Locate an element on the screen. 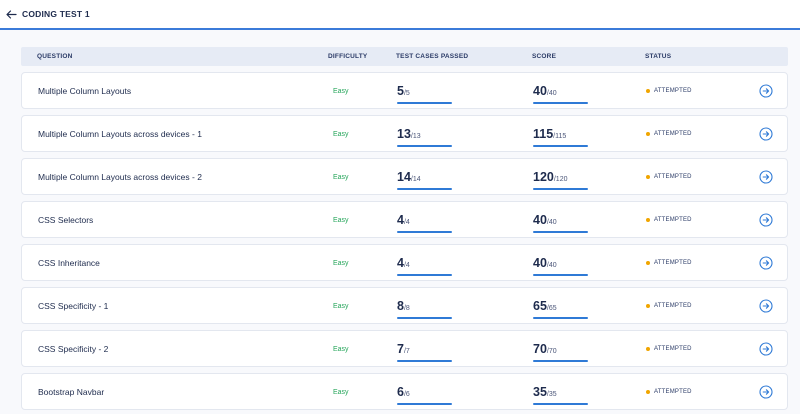  score-total: /115 is located at coordinates (560, 136).